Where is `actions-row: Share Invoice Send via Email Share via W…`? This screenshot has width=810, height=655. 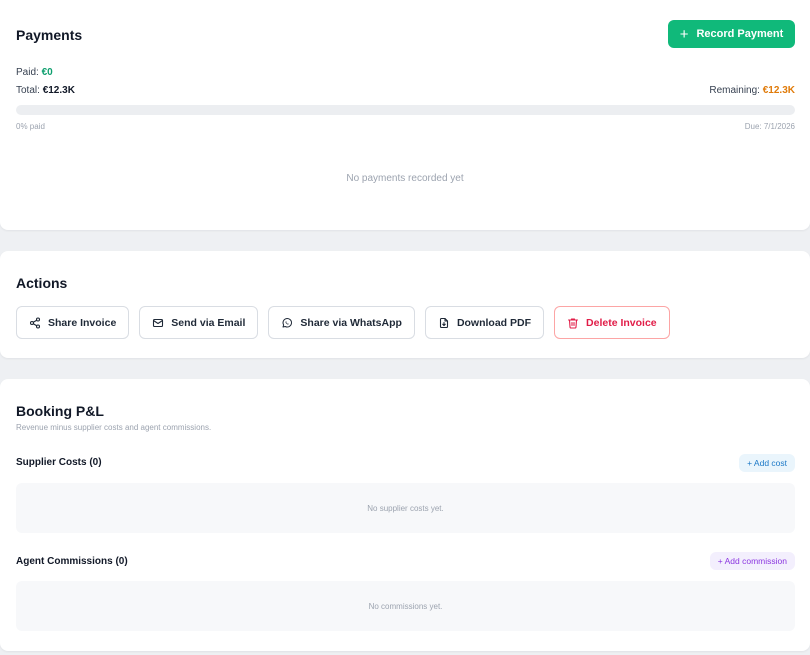
actions-row: Share Invoice Send via Email Share via W… is located at coordinates (343, 322).